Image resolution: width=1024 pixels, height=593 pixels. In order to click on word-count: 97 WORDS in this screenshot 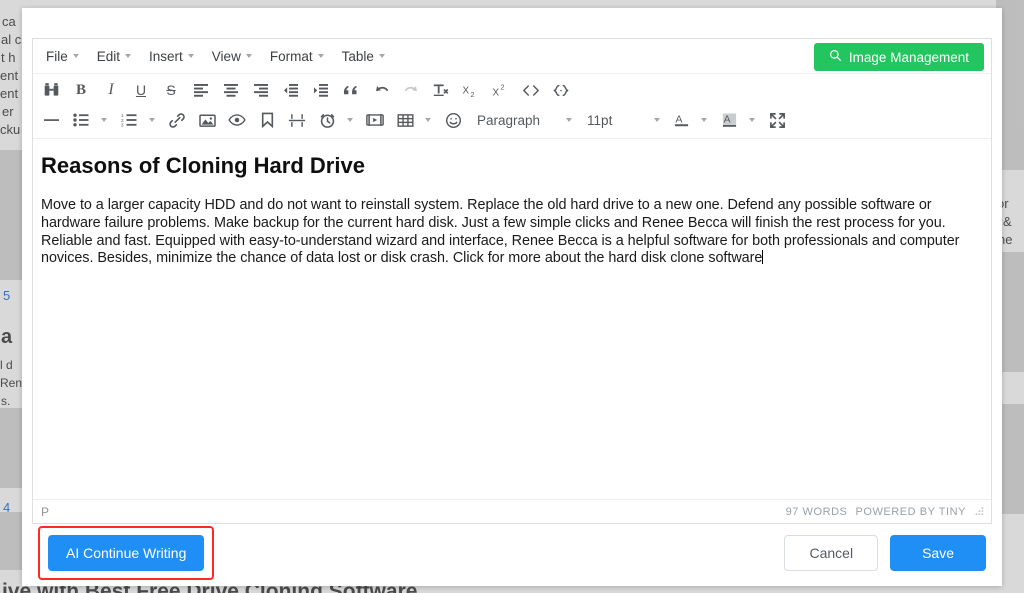, I will do `click(816, 511)`.